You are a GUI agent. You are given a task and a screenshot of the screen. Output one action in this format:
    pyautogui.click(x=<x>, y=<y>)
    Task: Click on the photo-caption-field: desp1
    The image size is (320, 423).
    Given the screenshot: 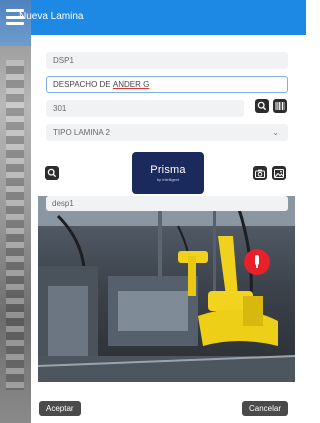 What is the action you would take?
    pyautogui.click(x=167, y=203)
    